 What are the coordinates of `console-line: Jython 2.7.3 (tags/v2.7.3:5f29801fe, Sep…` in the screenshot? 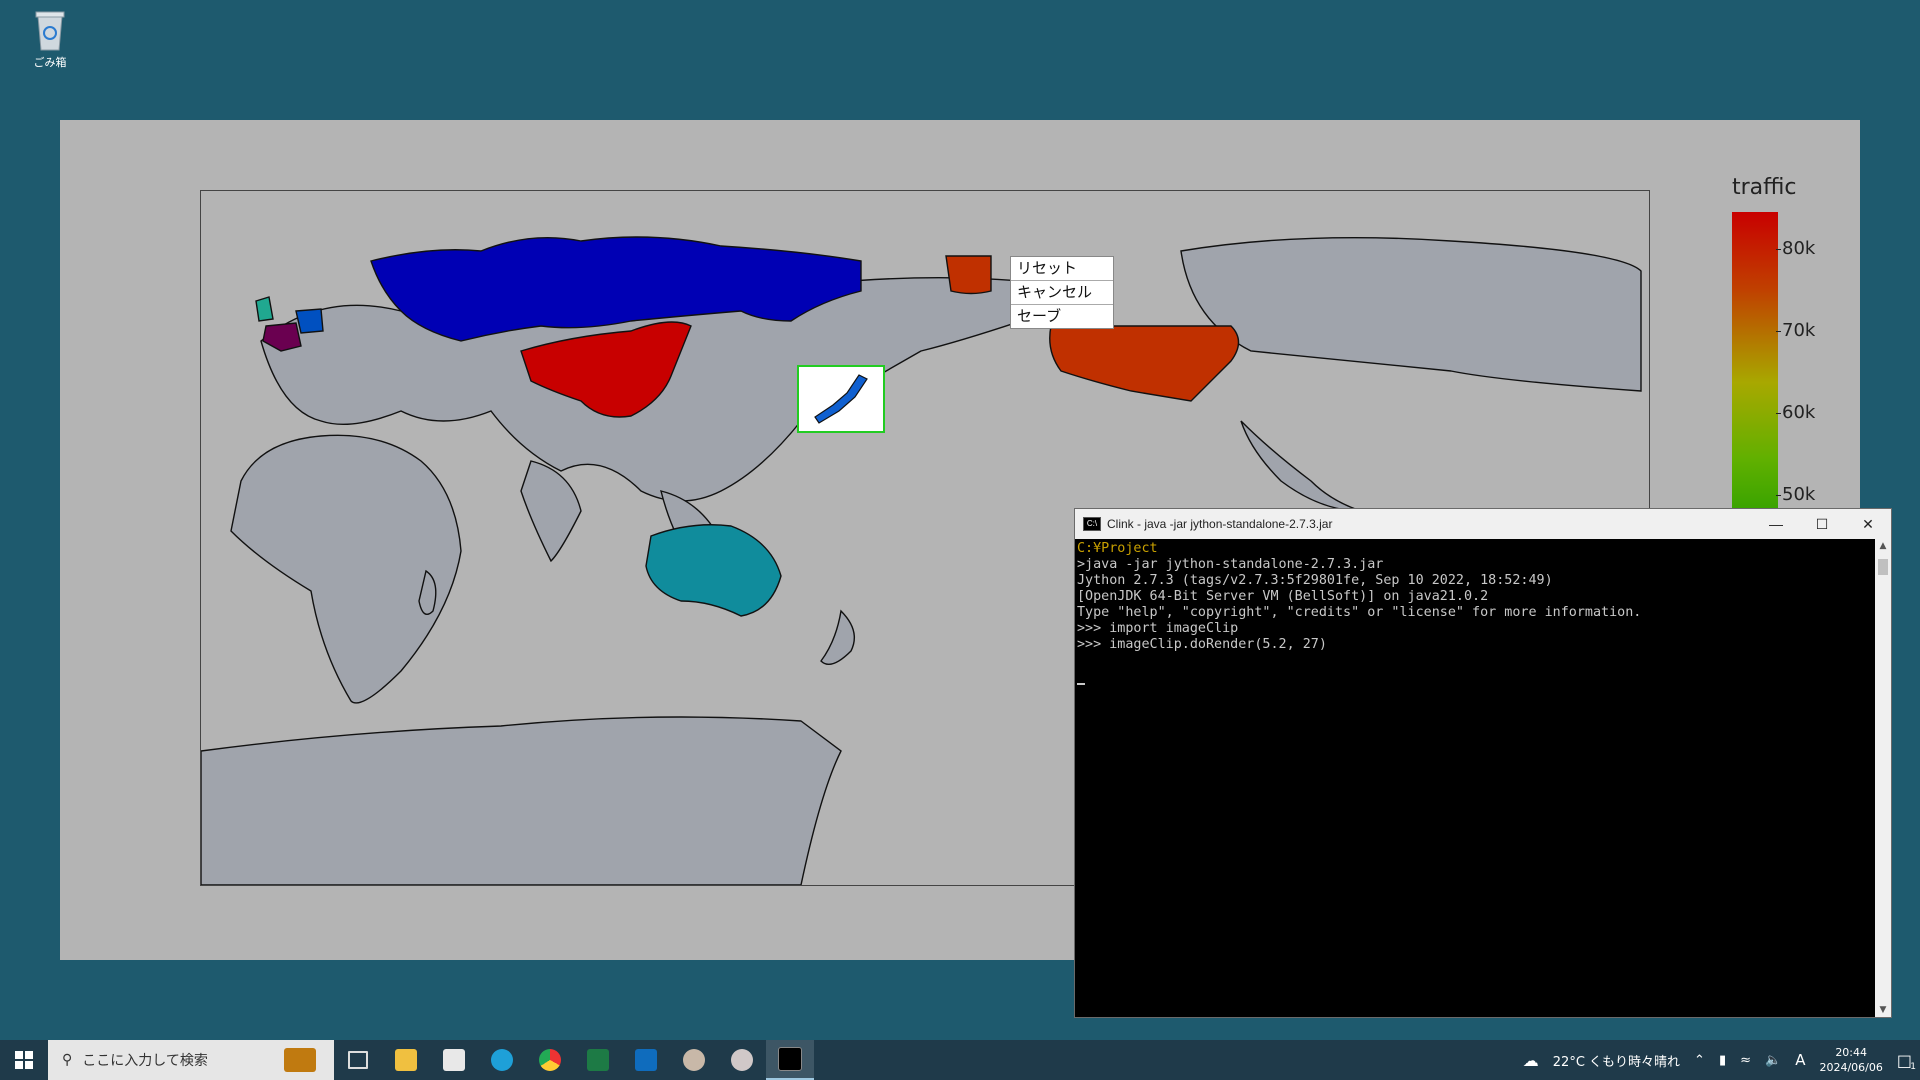 It's located at (1315, 580).